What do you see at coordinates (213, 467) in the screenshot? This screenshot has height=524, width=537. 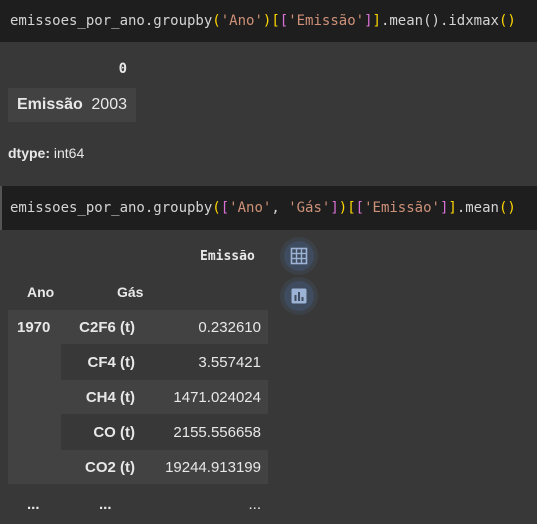 I see `value-cell: 19244.913199` at bounding box center [213, 467].